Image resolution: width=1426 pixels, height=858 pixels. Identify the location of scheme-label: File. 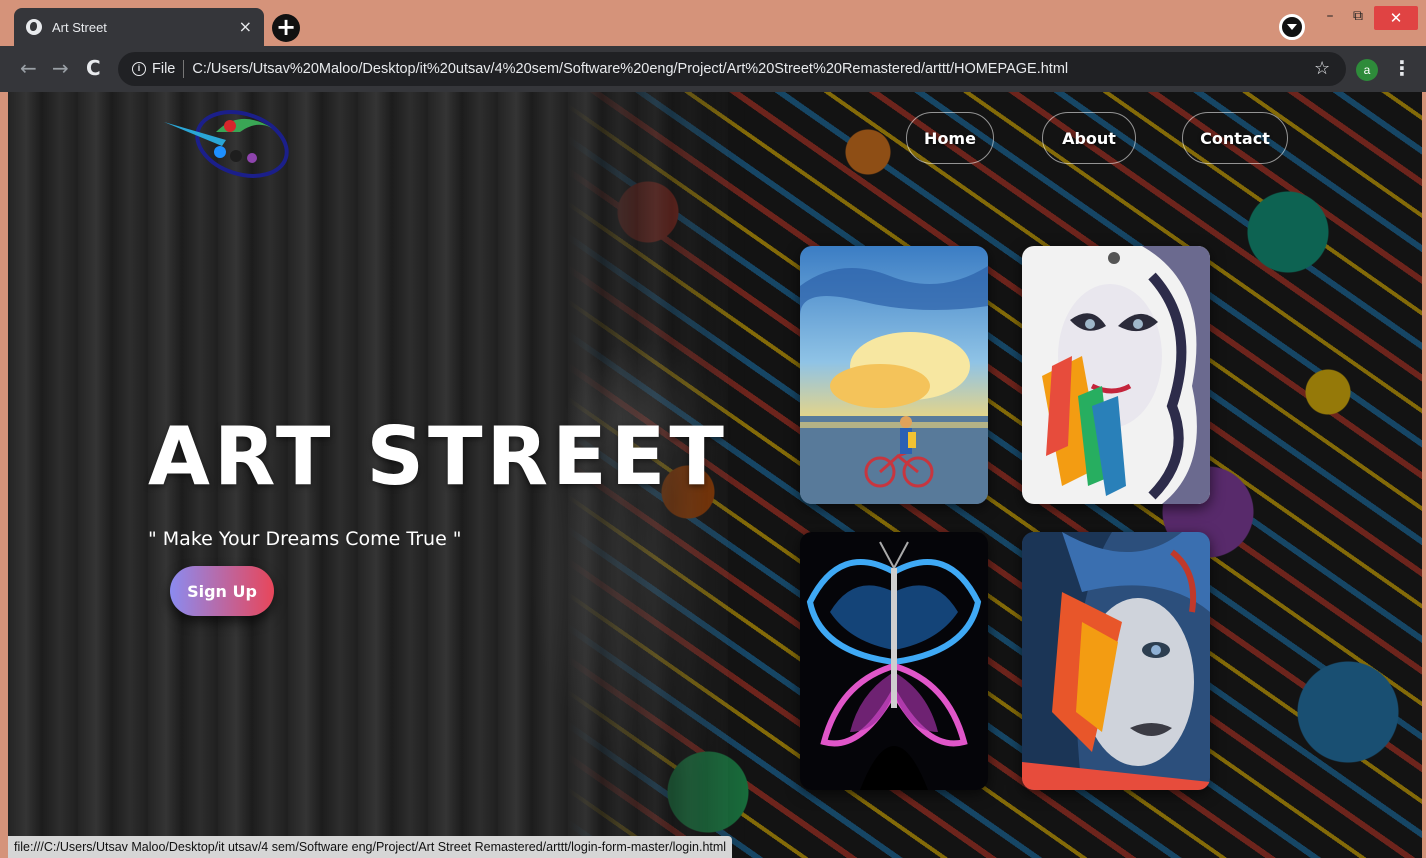
(164, 69).